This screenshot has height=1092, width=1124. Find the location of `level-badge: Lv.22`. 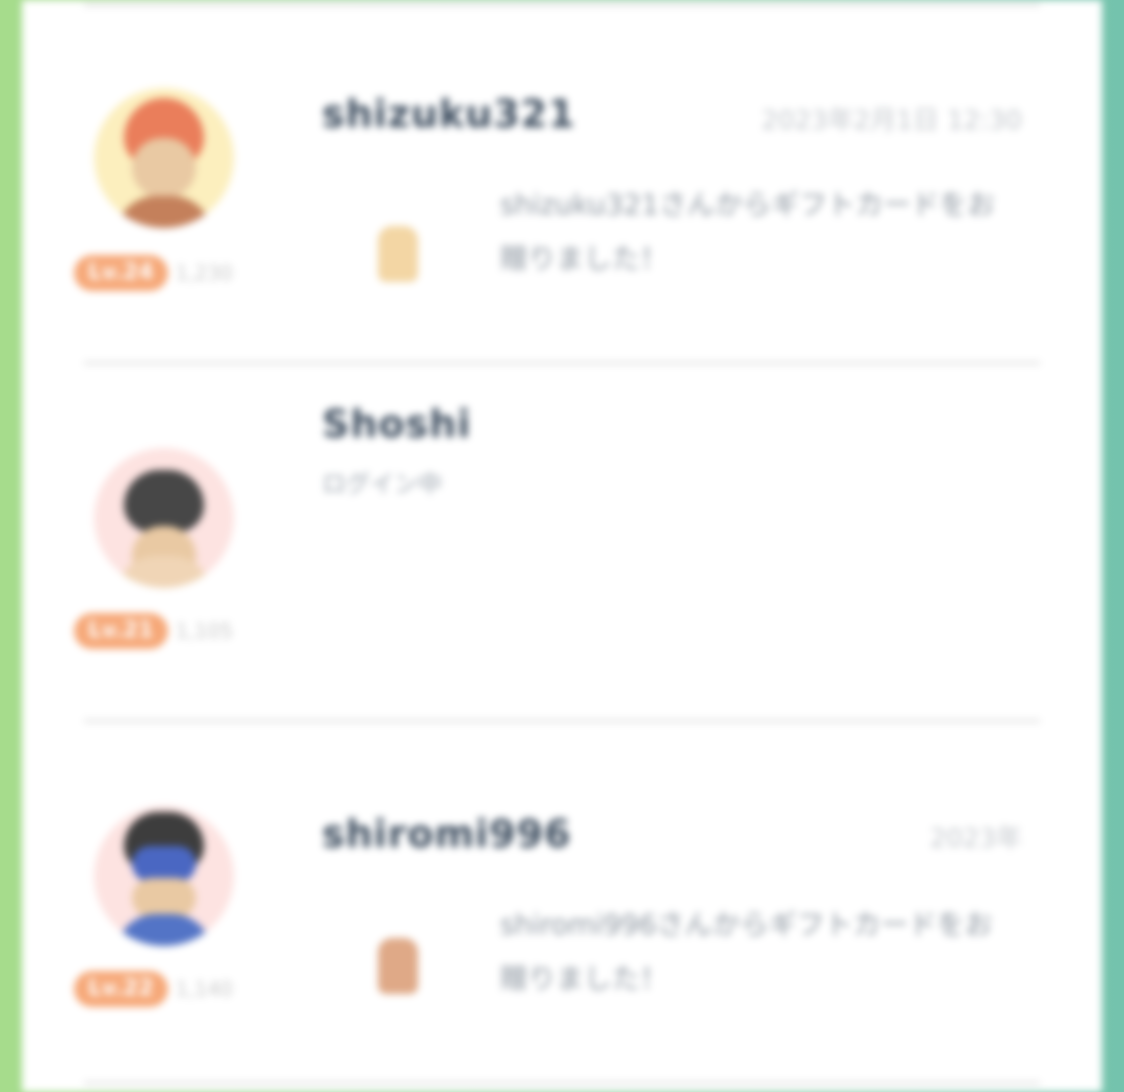

level-badge: Lv.22 is located at coordinates (121, 989).